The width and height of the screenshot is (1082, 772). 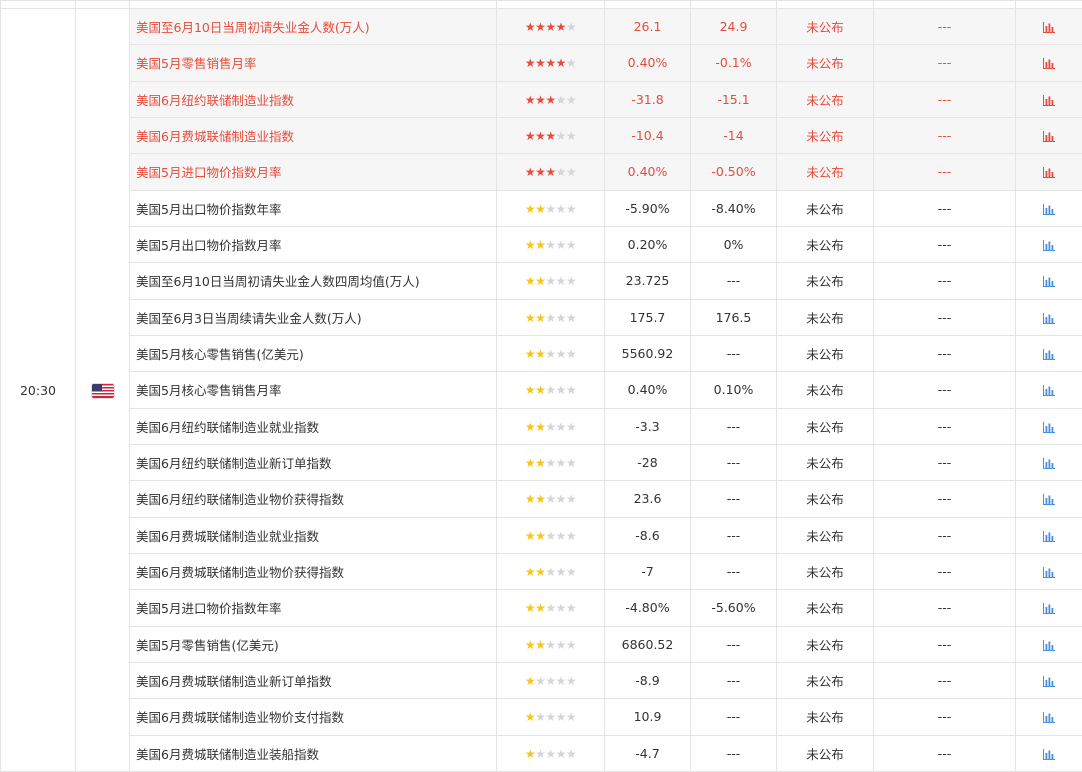 I want to click on event-name: 美国6月费城联储制造业新订单指数, so click(x=313, y=680).